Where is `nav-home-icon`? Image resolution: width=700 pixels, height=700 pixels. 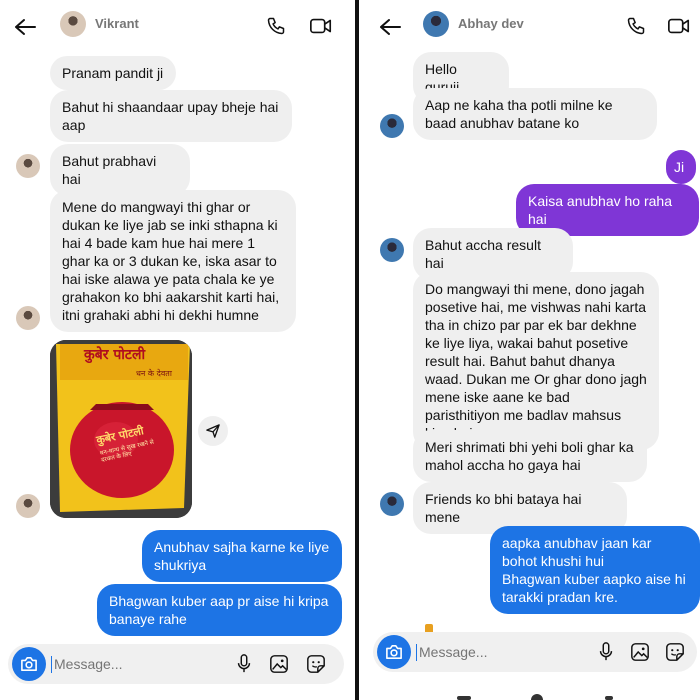
nav-home-icon is located at coordinates (537, 697).